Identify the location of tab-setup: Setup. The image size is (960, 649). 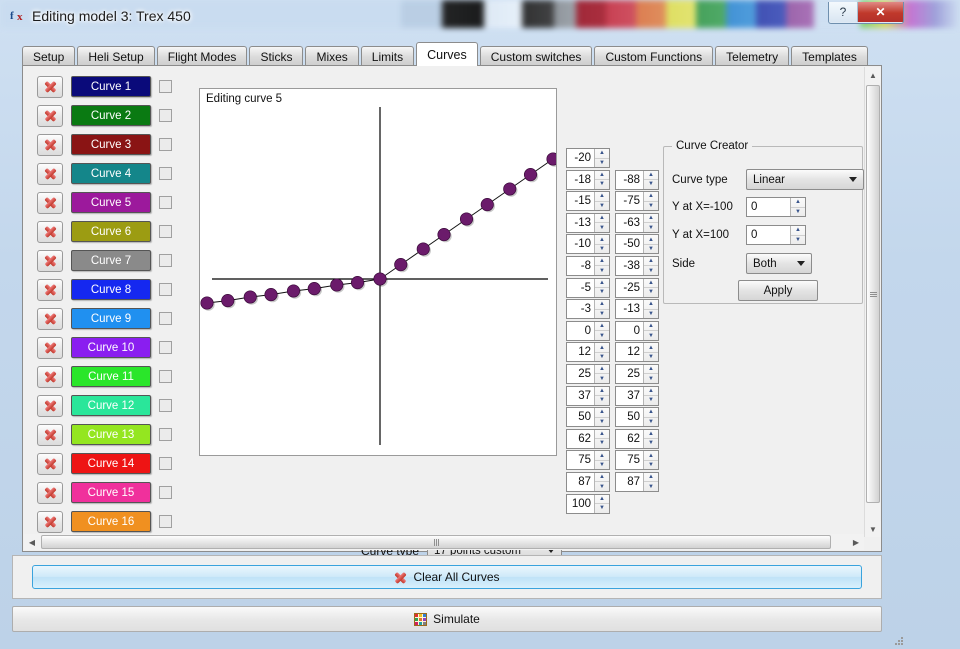
(49, 56).